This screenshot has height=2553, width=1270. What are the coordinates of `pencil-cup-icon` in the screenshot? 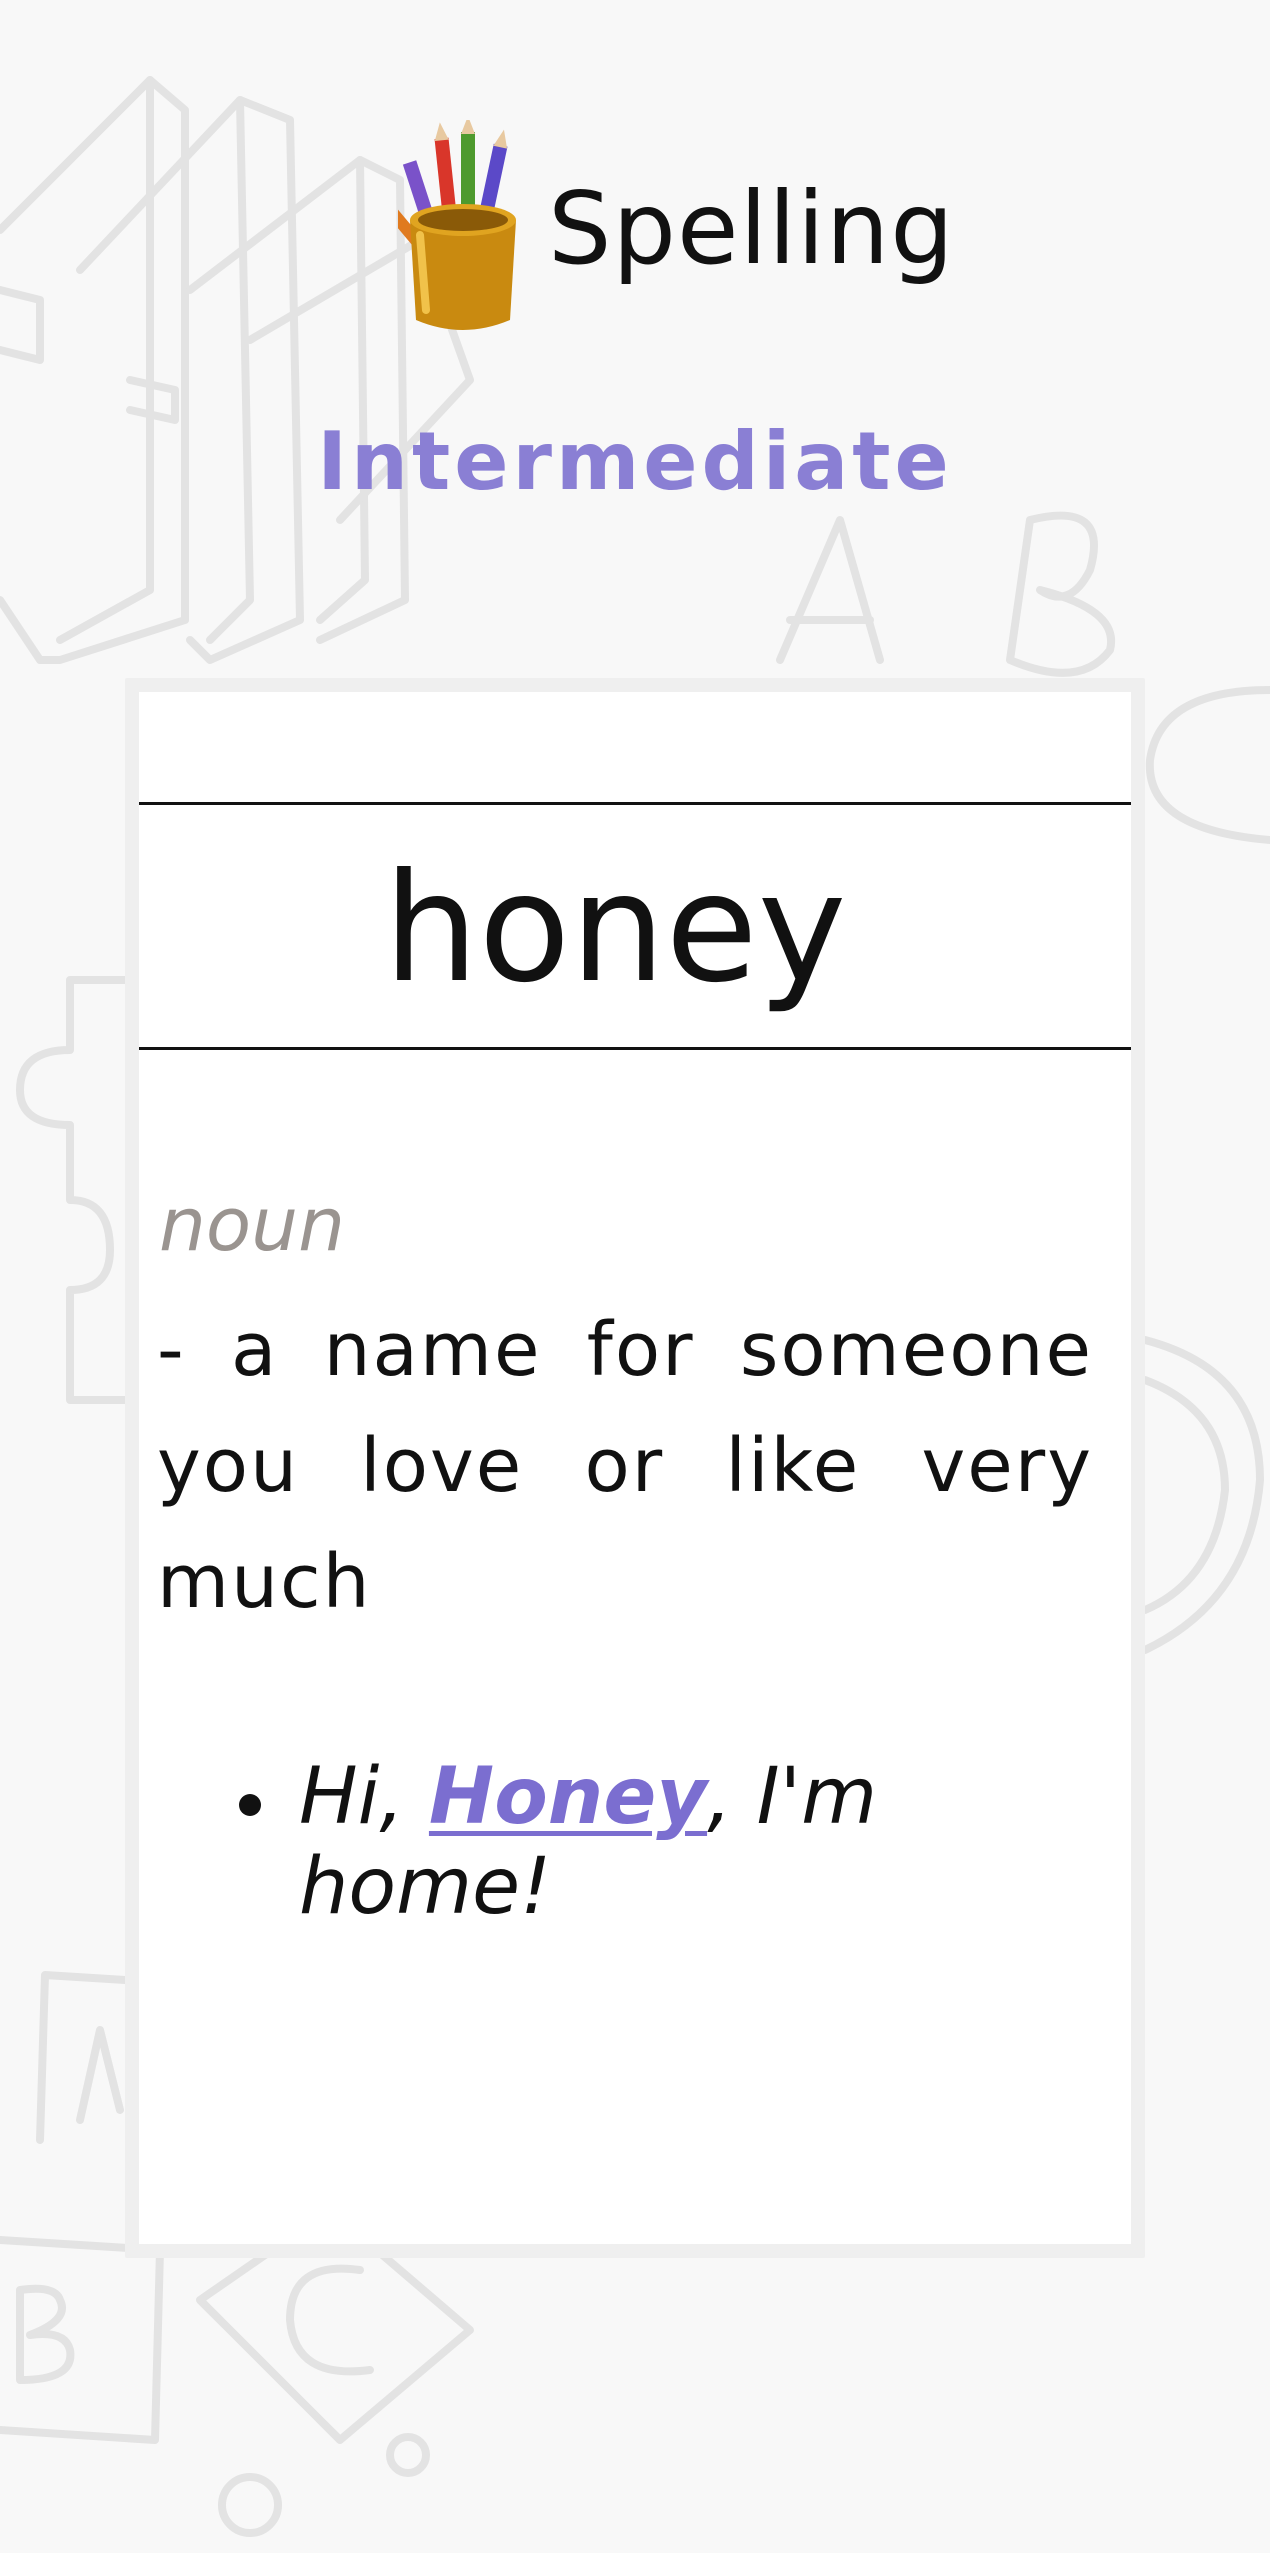 It's located at (457, 225).